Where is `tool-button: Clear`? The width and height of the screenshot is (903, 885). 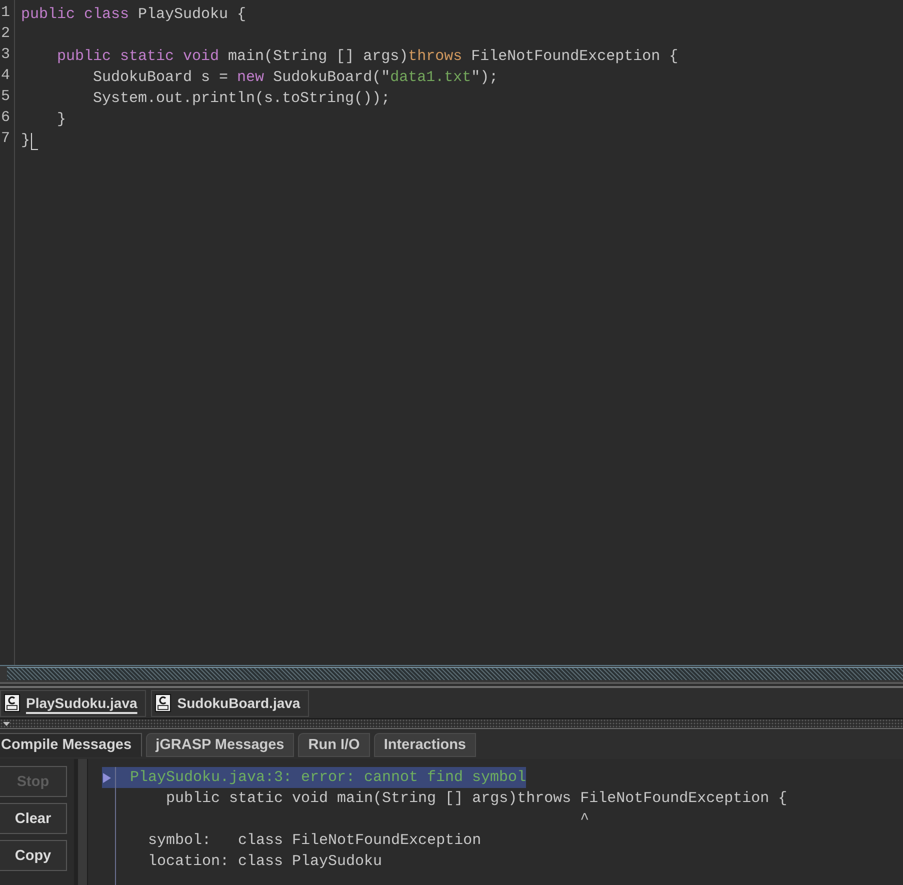
tool-button: Clear is located at coordinates (33, 818).